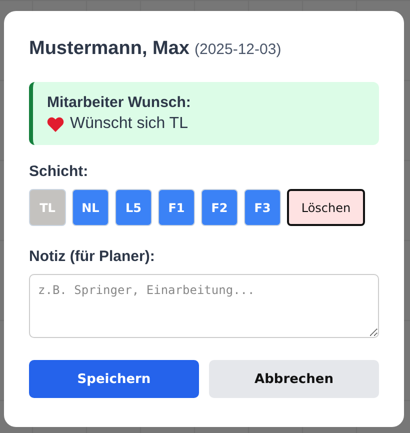  What do you see at coordinates (176, 207) in the screenshot?
I see `shift-button: F1` at bounding box center [176, 207].